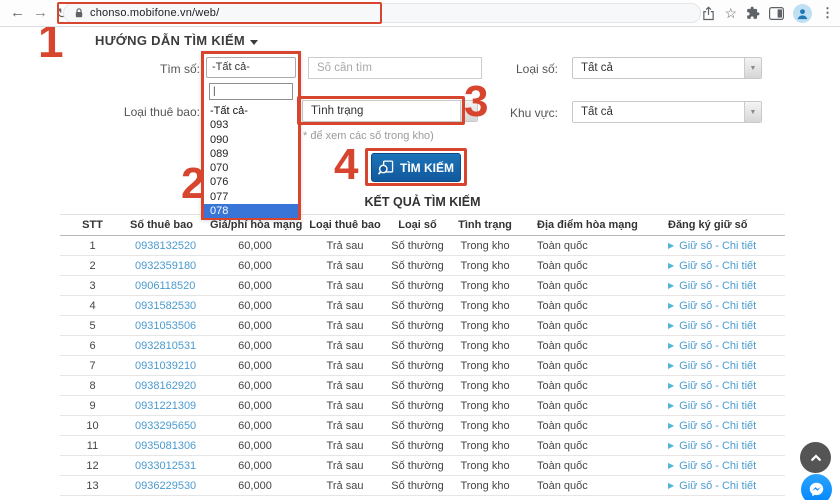  I want to click on browser-toolbar: ← → ↻ chonso.mobifone.vn/web/ ☆ ⋮, so click(420, 13).